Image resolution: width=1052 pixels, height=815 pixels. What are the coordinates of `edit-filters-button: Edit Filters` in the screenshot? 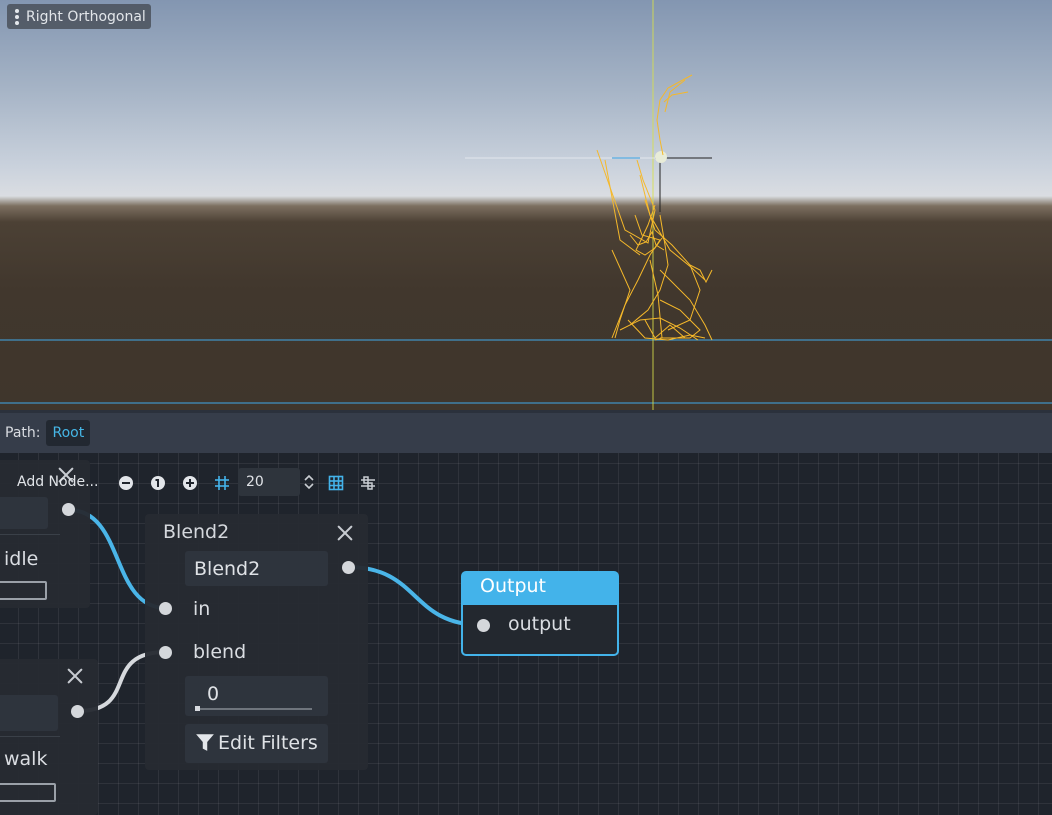 It's located at (256, 743).